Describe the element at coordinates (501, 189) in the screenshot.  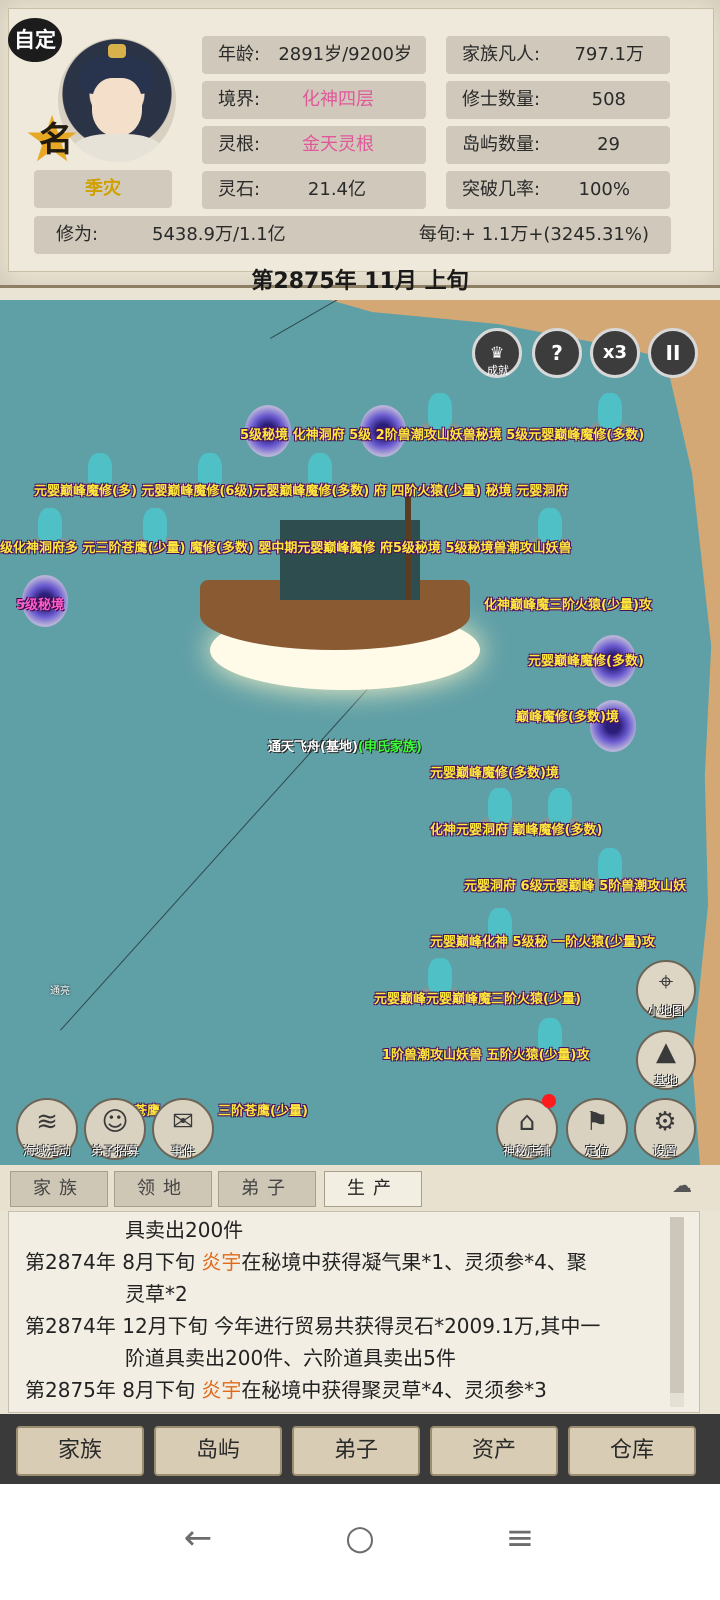
I see `breakthrough-label: 突破几率:` at that location.